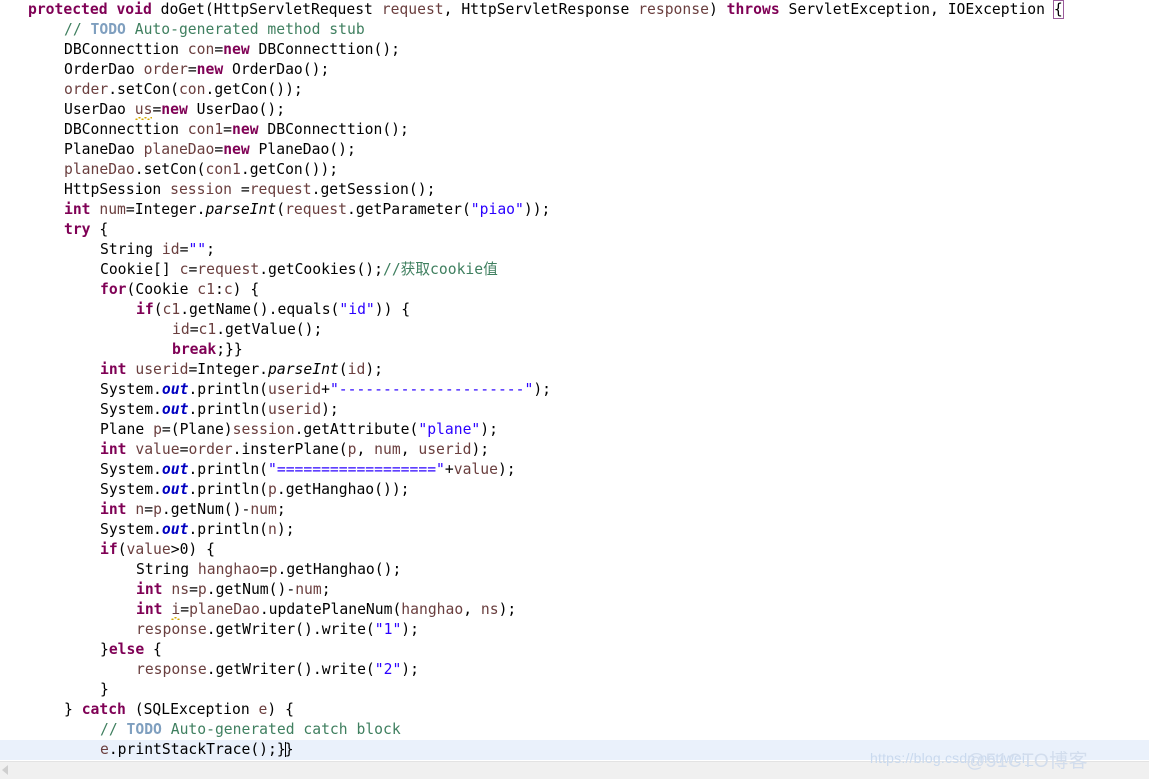  What do you see at coordinates (1058, 9) in the screenshot?
I see `code-token-brmatch: {` at bounding box center [1058, 9].